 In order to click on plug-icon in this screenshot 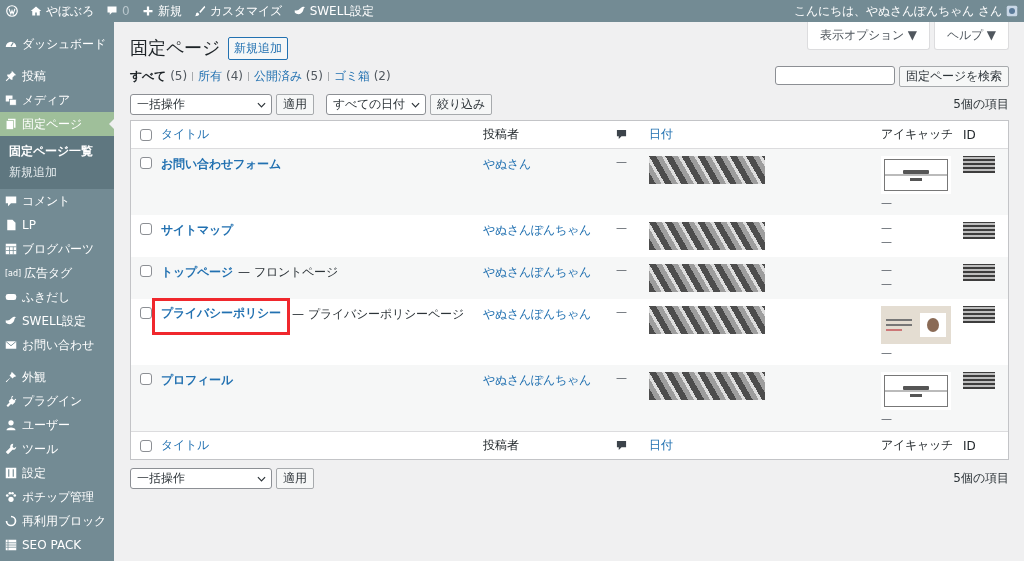, I will do `click(11, 401)`.